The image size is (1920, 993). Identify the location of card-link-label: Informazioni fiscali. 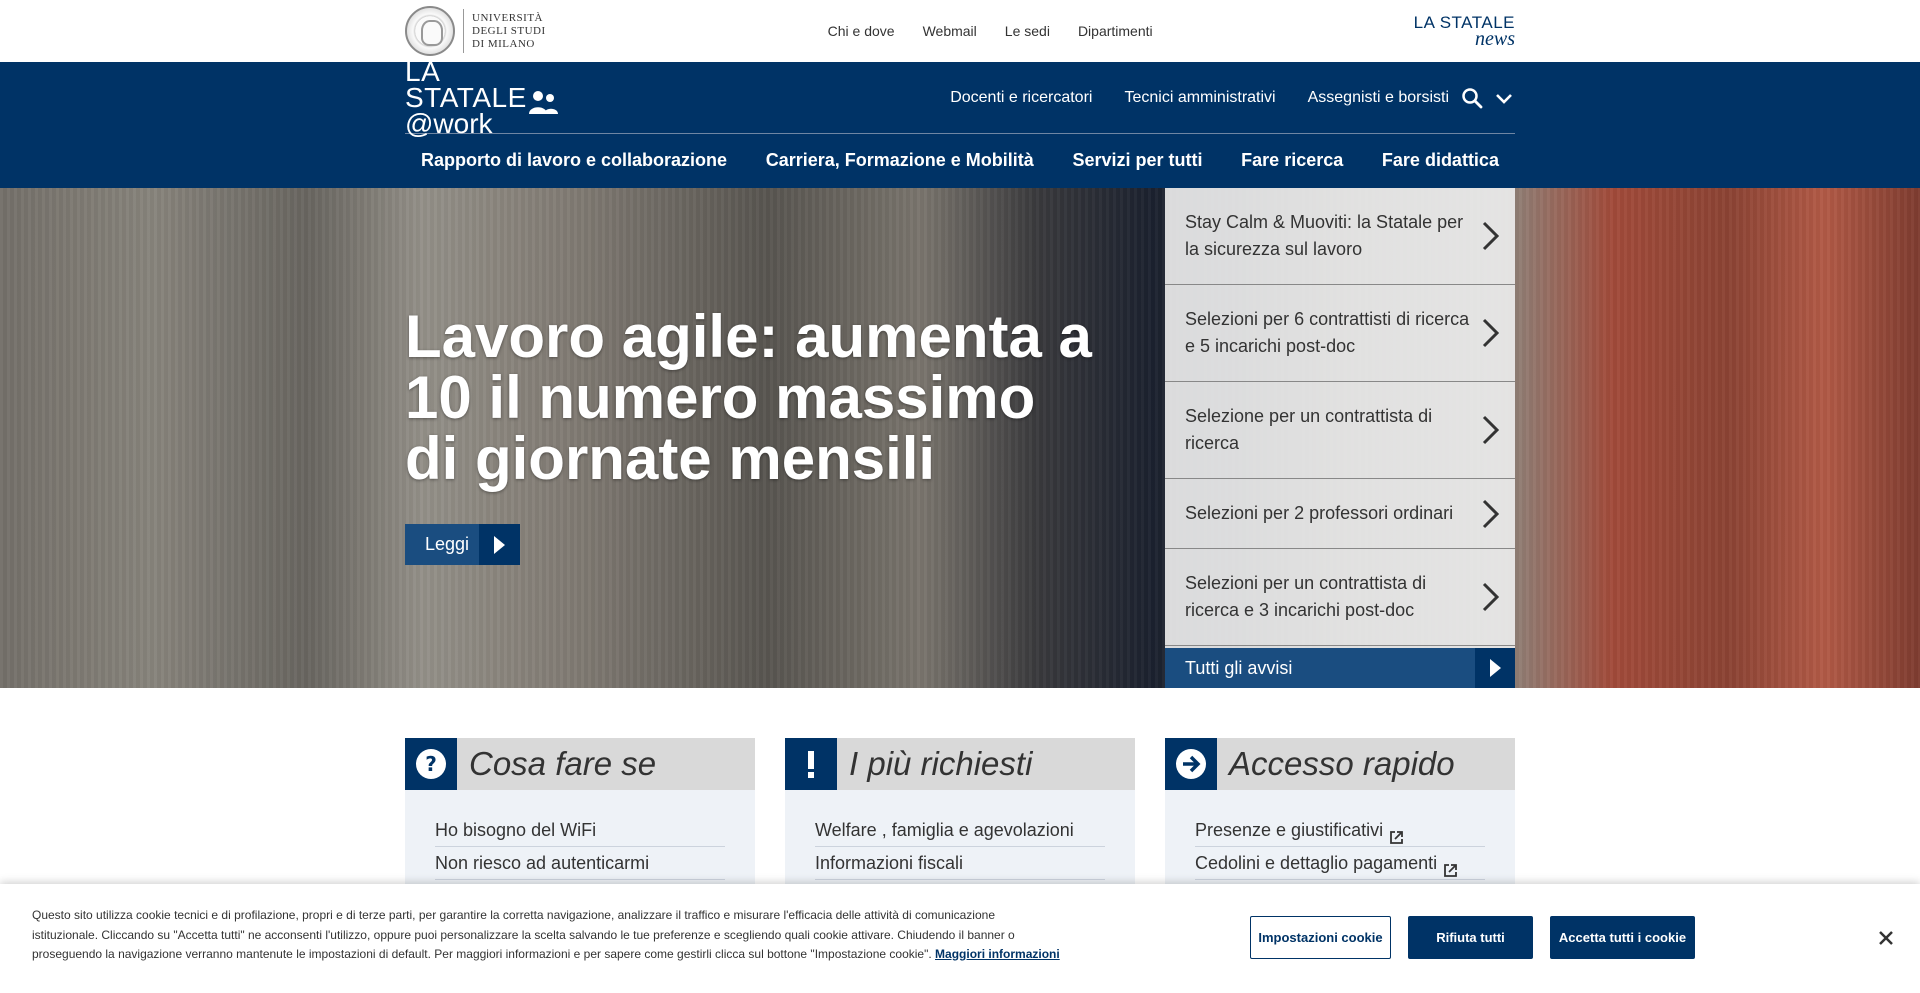
(889, 863).